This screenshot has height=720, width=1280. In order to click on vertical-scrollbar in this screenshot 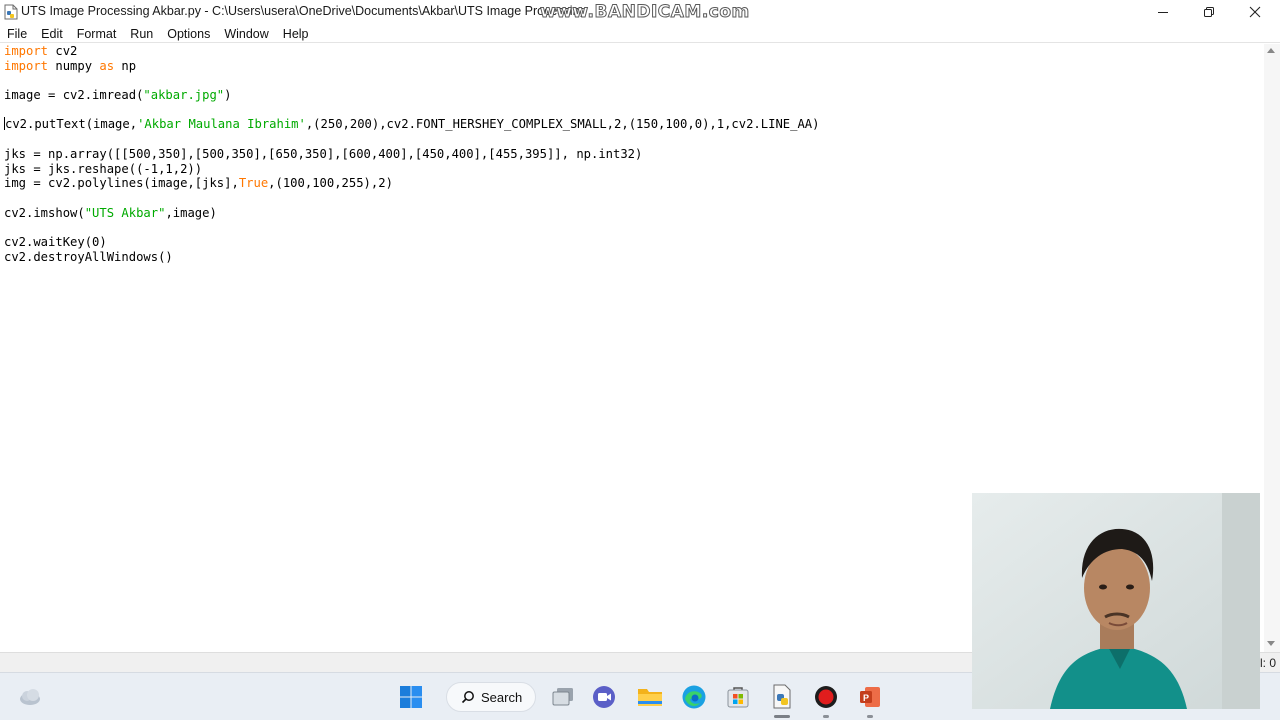, I will do `click(1272, 348)`.